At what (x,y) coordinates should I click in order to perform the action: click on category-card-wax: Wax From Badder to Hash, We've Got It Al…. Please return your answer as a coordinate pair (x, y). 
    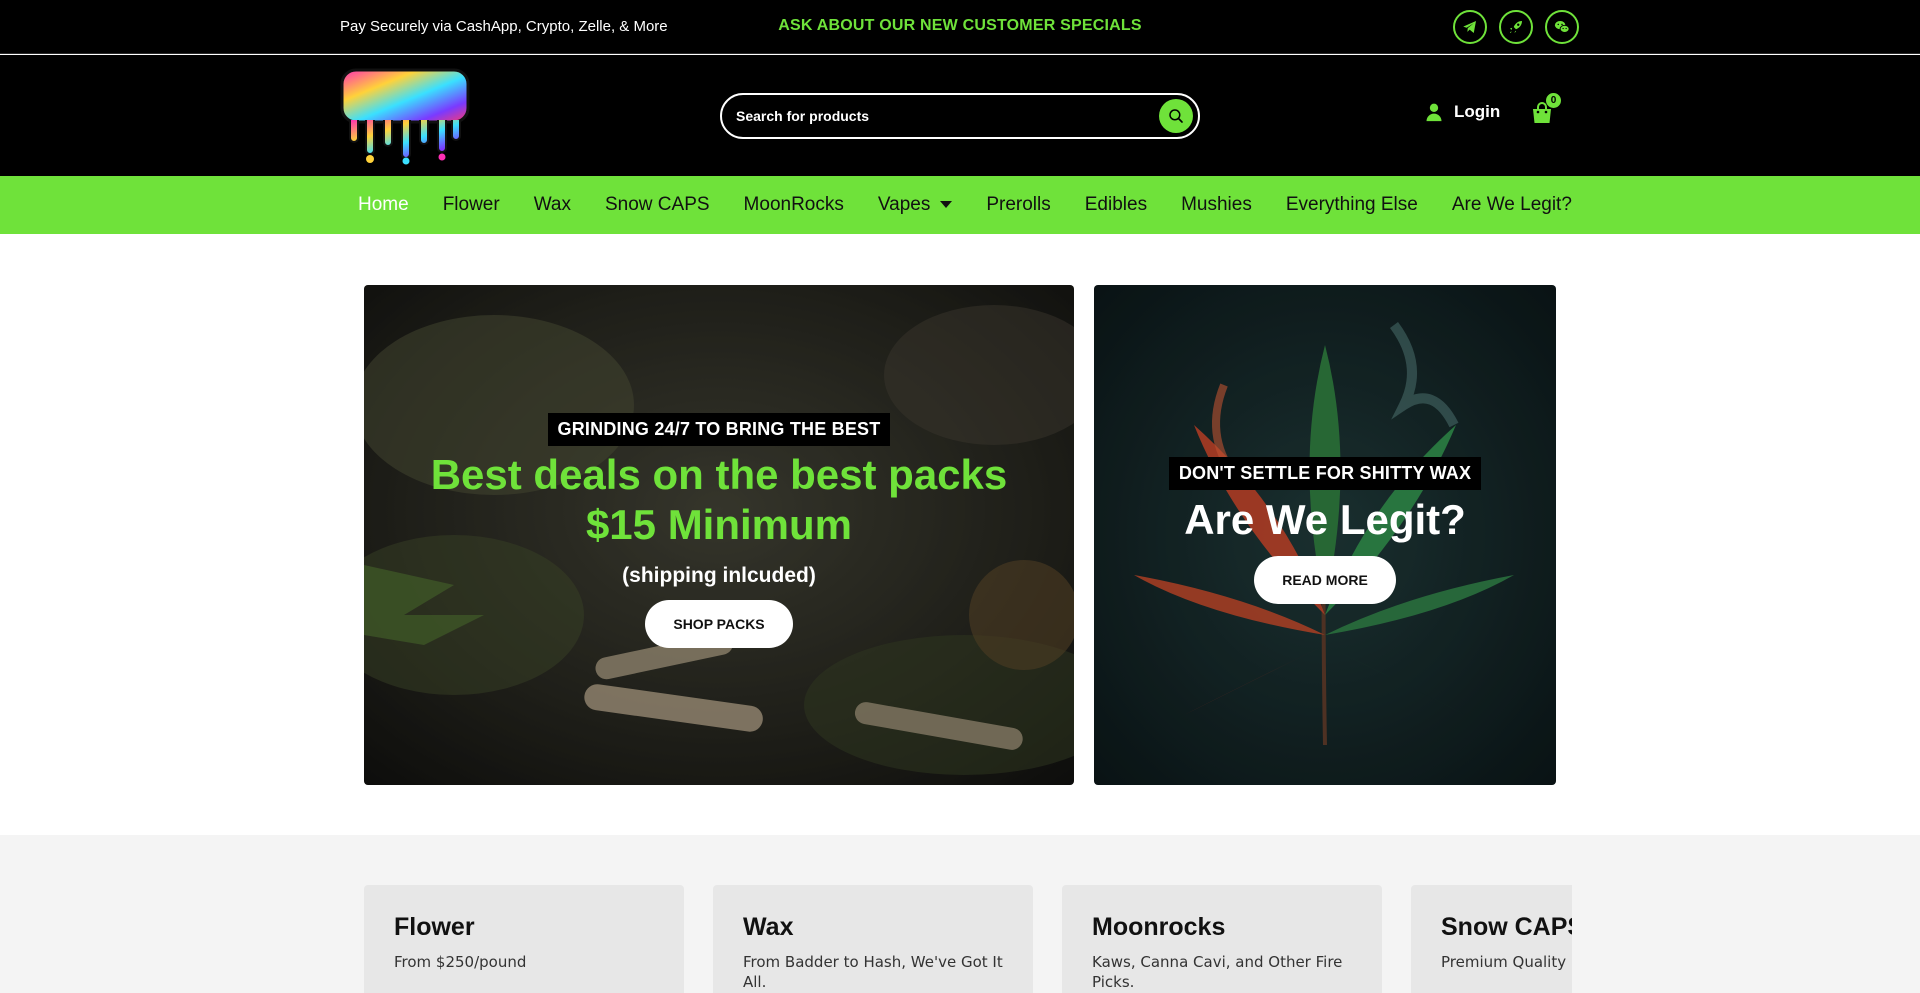
    Looking at the image, I should click on (873, 939).